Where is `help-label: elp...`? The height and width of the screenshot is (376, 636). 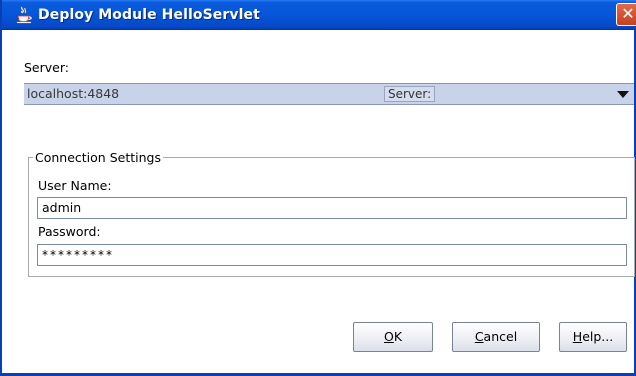 help-label: elp... is located at coordinates (598, 336).